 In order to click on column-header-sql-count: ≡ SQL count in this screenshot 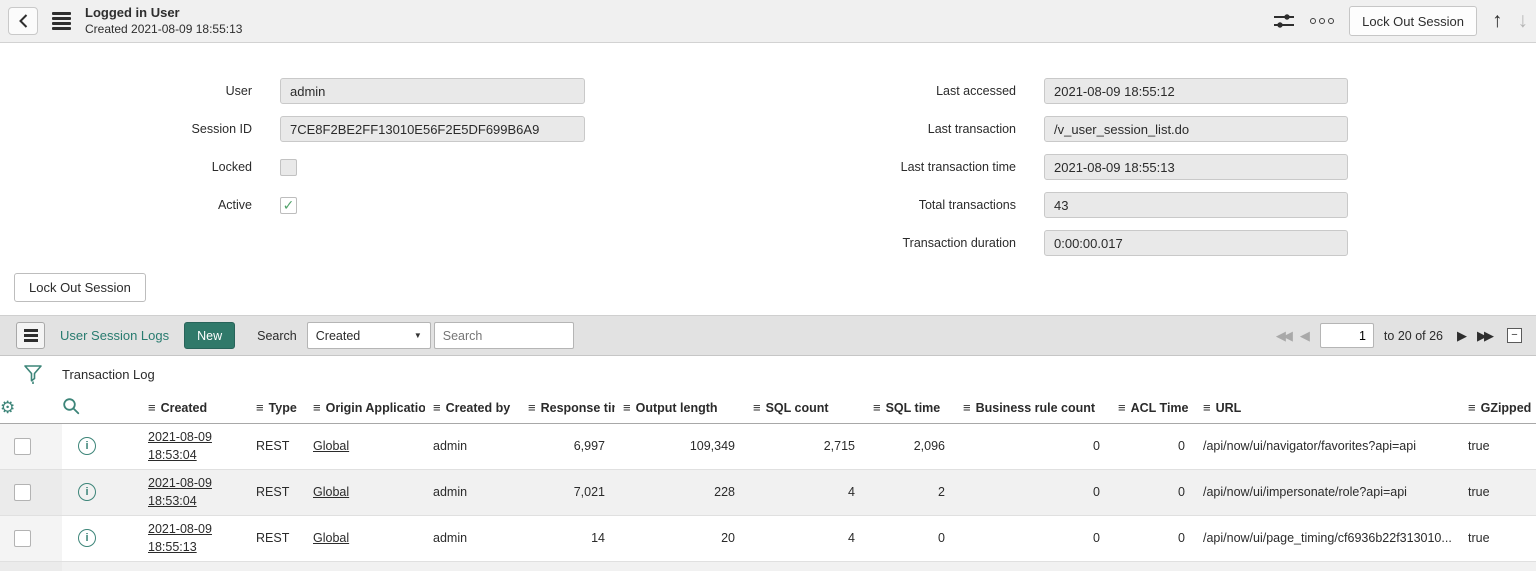, I will do `click(805, 408)`.